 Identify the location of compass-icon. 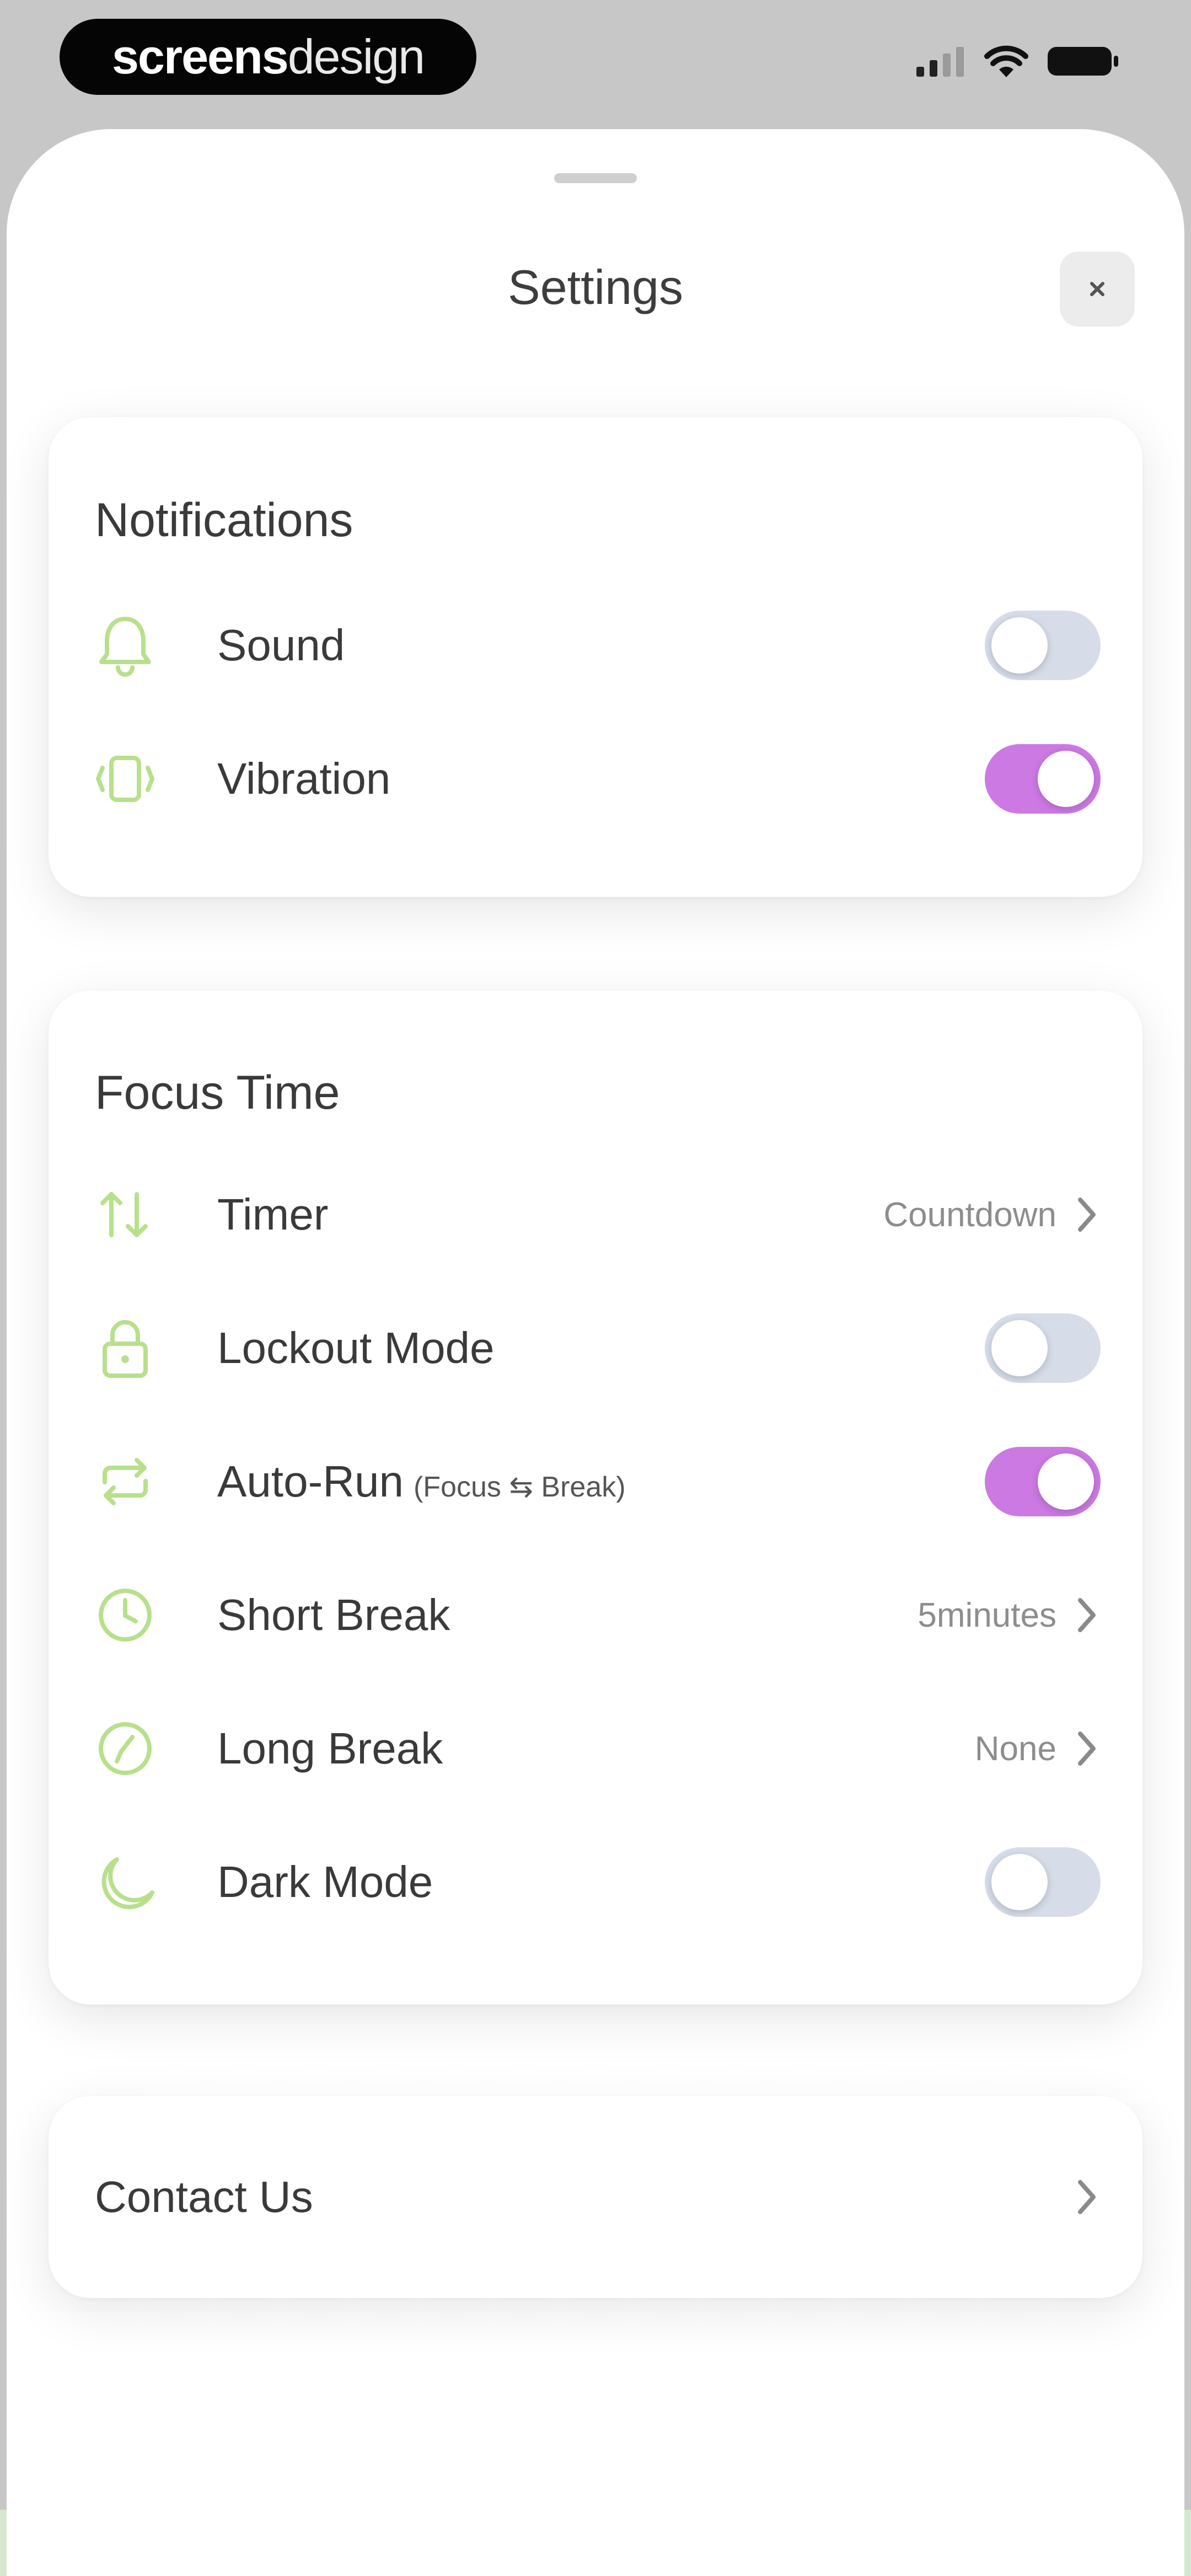
(128, 1748).